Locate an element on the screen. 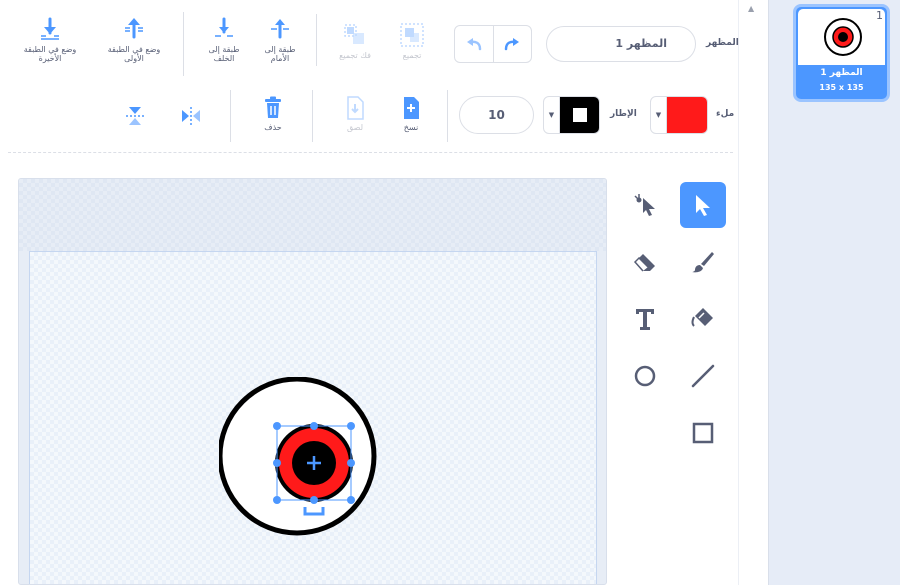  undo-icon is located at coordinates (474, 44).